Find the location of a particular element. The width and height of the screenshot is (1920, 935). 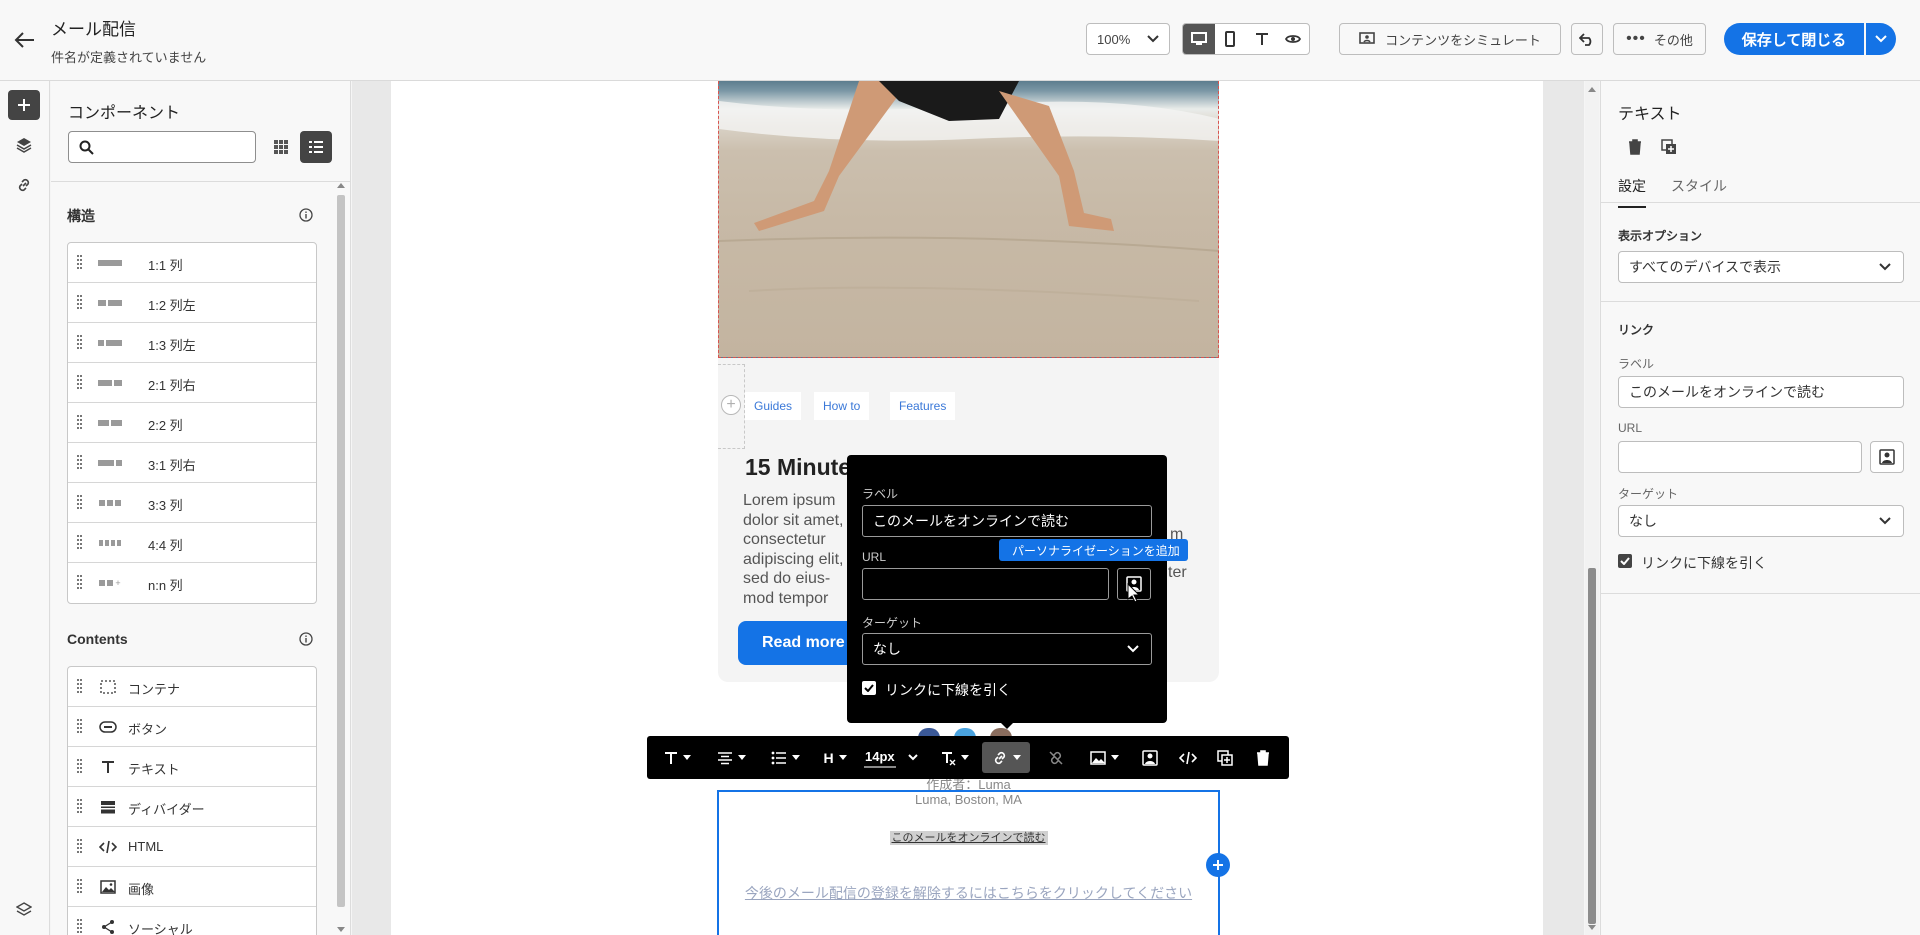

structure-item: 4:4 列 is located at coordinates (192, 543).